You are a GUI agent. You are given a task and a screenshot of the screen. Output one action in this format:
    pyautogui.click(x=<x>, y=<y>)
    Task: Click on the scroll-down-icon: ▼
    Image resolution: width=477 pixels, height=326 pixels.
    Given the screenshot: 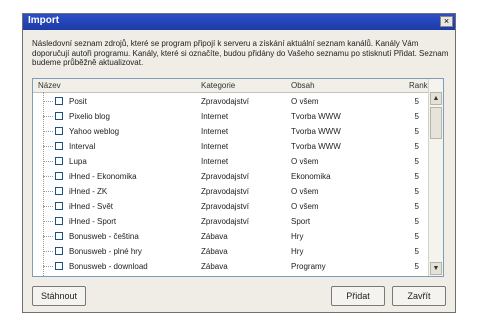 What is the action you would take?
    pyautogui.click(x=436, y=268)
    